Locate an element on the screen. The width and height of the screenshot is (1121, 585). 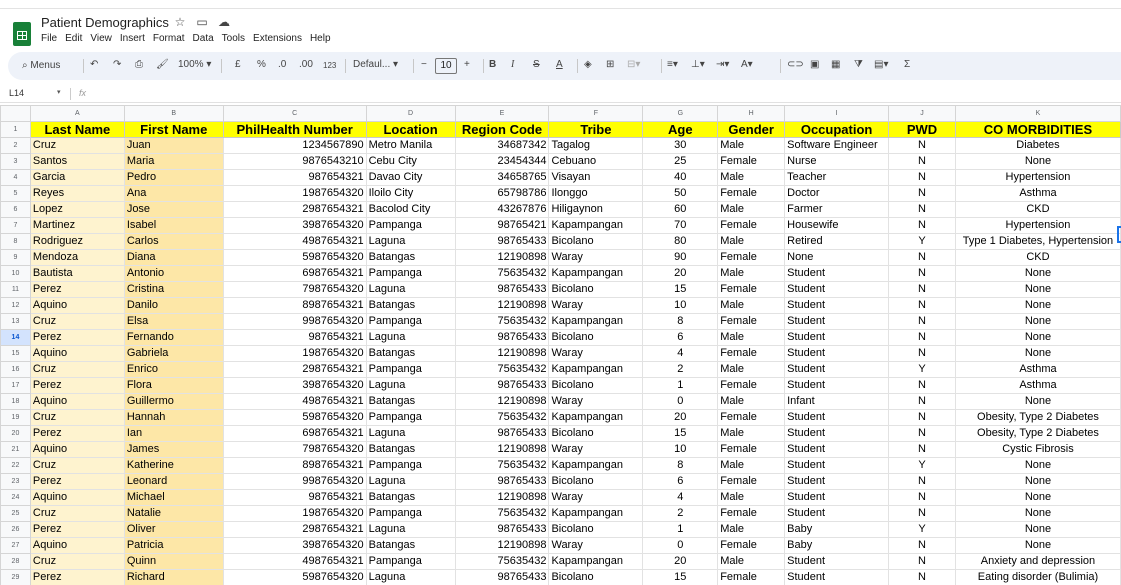
column-header-a: A is located at coordinates (77, 113).